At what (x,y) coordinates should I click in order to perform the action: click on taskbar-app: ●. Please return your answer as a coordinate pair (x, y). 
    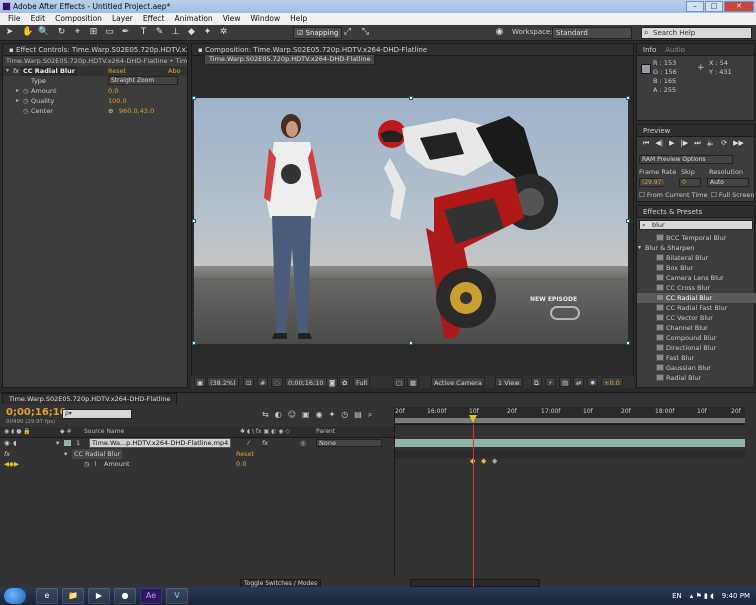
    Looking at the image, I should click on (125, 596).